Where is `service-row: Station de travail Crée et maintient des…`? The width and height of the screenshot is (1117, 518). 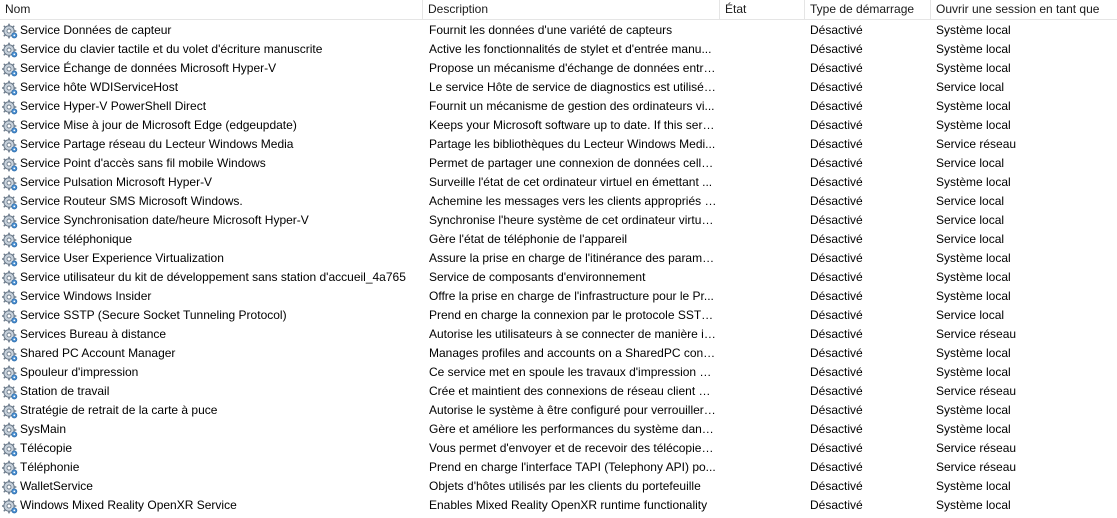 service-row: Station de travail Crée et maintient des… is located at coordinates (558, 391).